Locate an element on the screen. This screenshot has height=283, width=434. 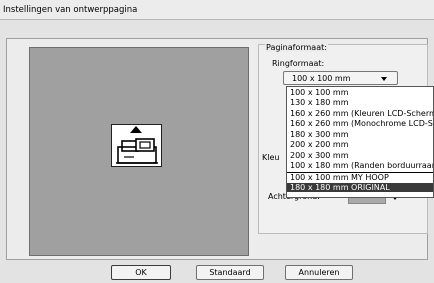
hoop-preview is located at coordinates (136, 145).